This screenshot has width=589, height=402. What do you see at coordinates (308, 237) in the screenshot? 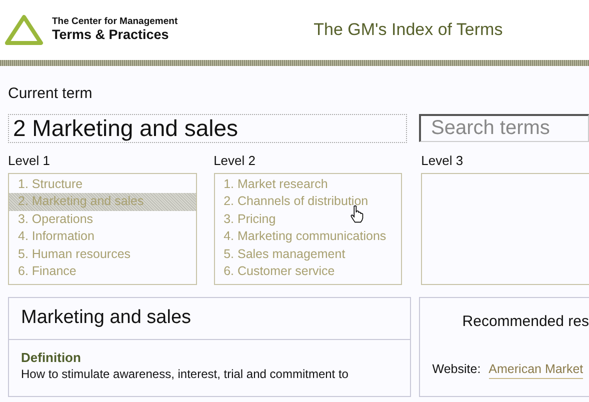
I see `list-item: 4. Marketing communications` at bounding box center [308, 237].